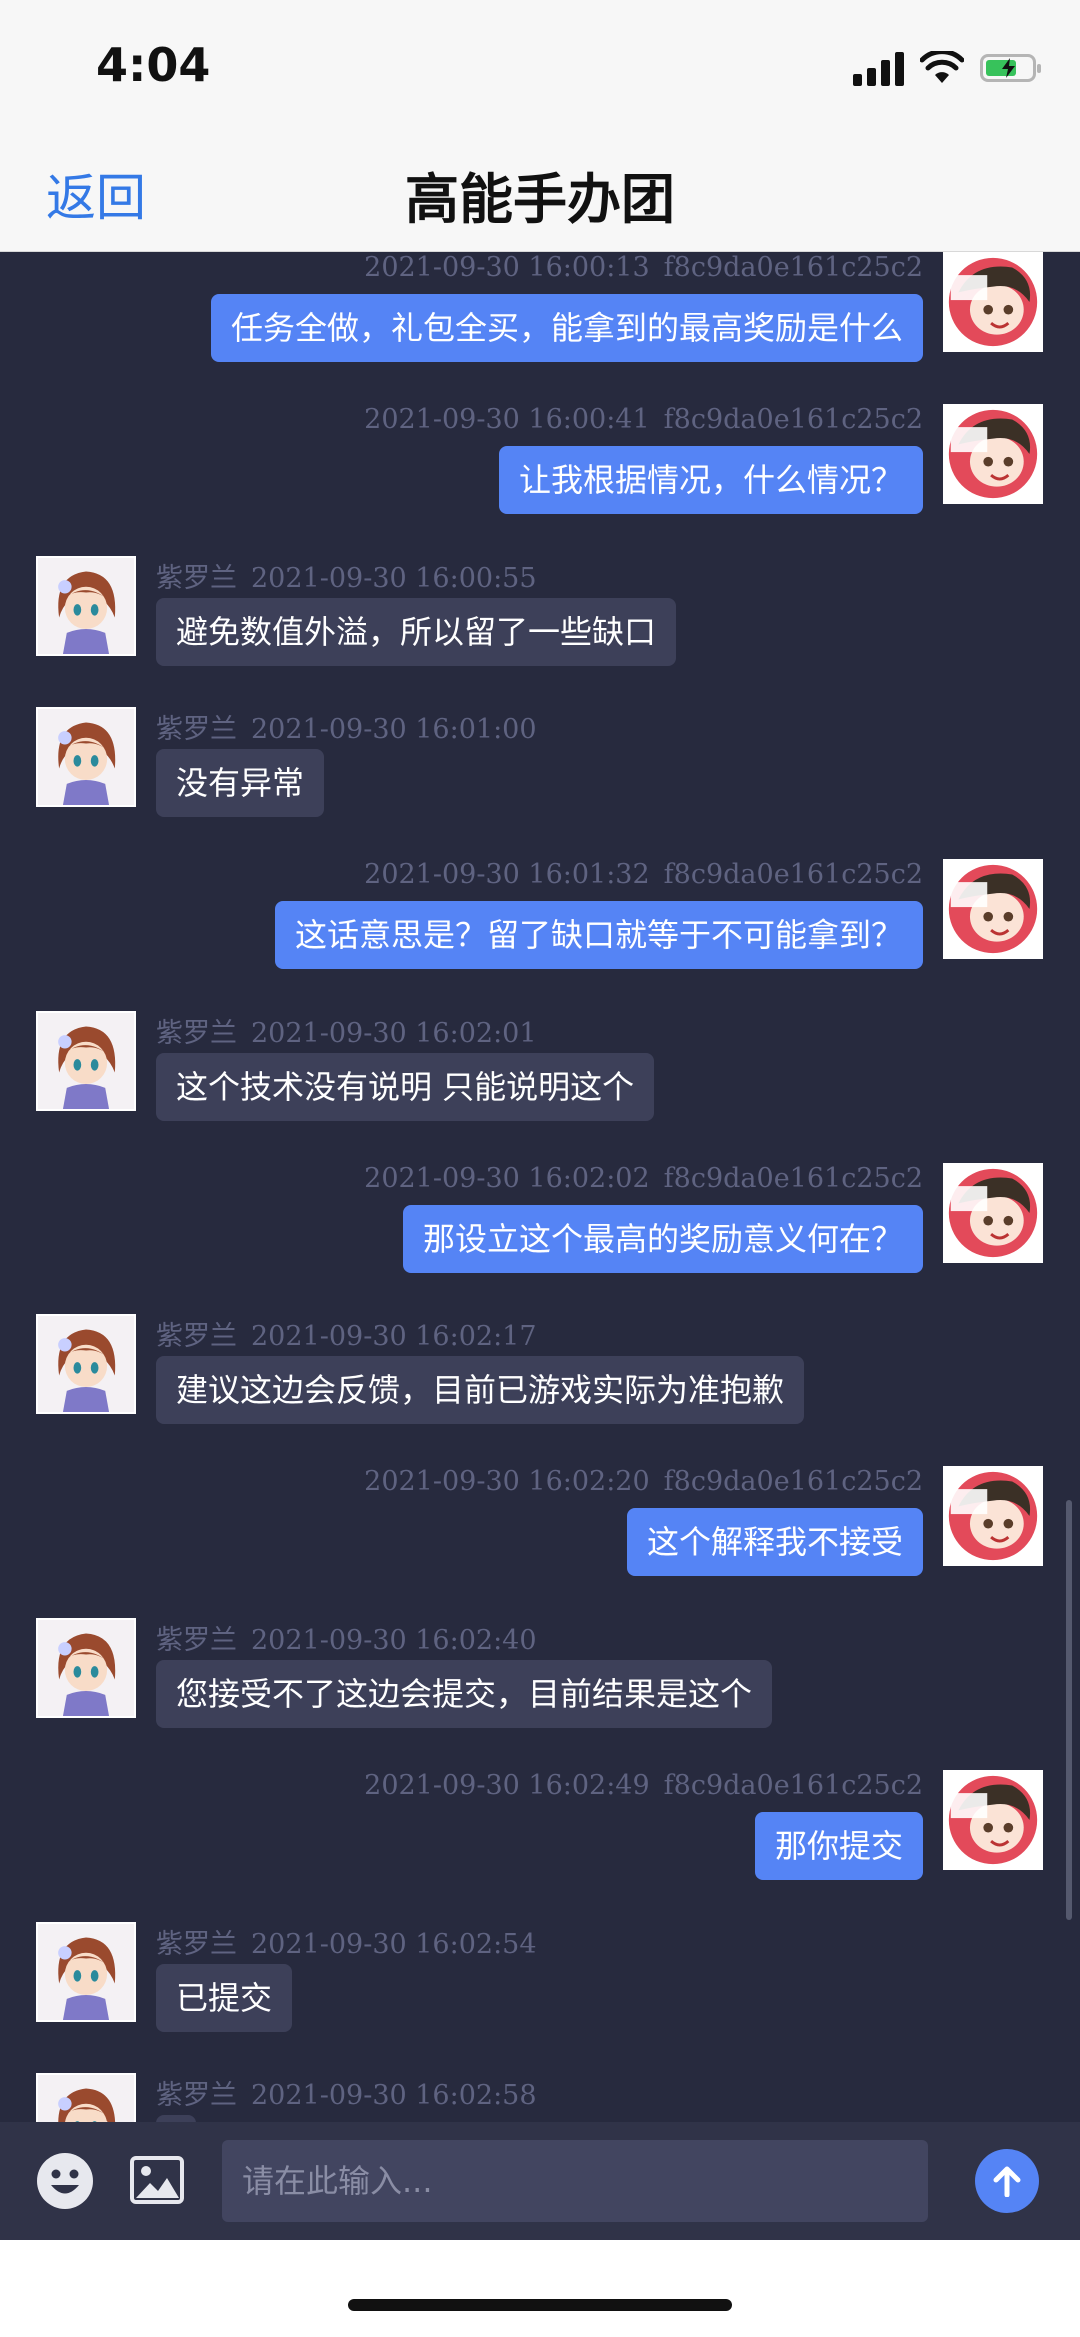 This screenshot has width=1080, height=2337. I want to click on message-meta: 2021-09-30 16:00:41 f8c9da0e161c25c2, so click(643, 419).